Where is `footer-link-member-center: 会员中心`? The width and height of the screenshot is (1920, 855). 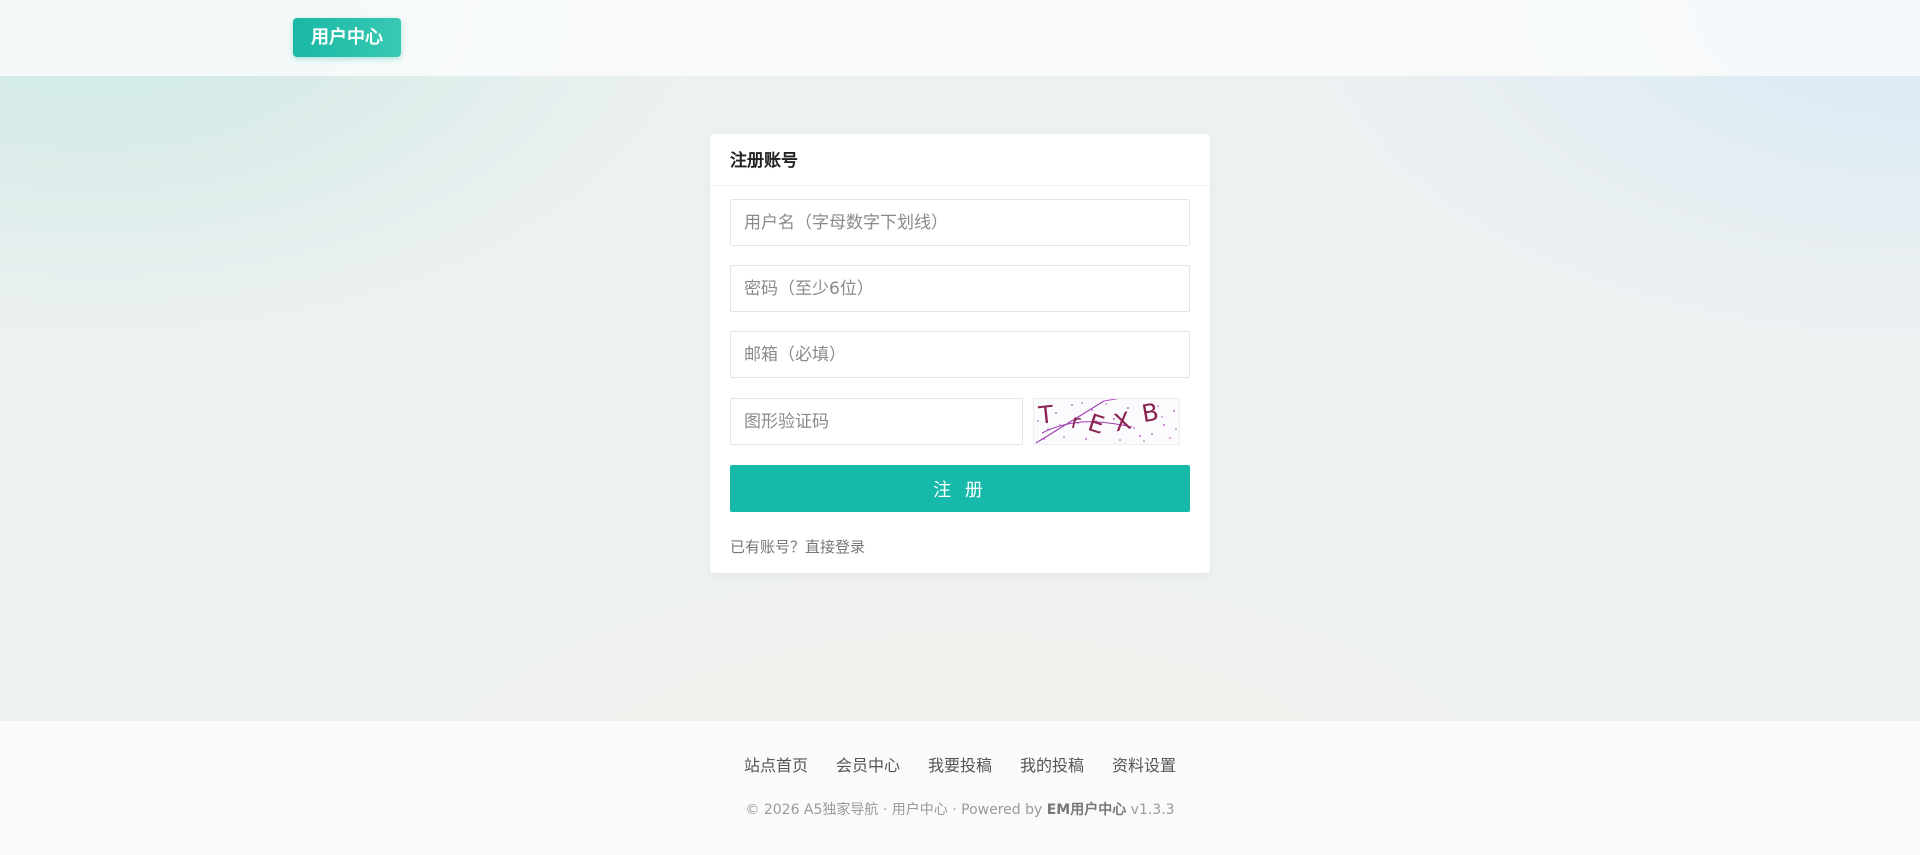 footer-link-member-center: 会员中心 is located at coordinates (868, 766).